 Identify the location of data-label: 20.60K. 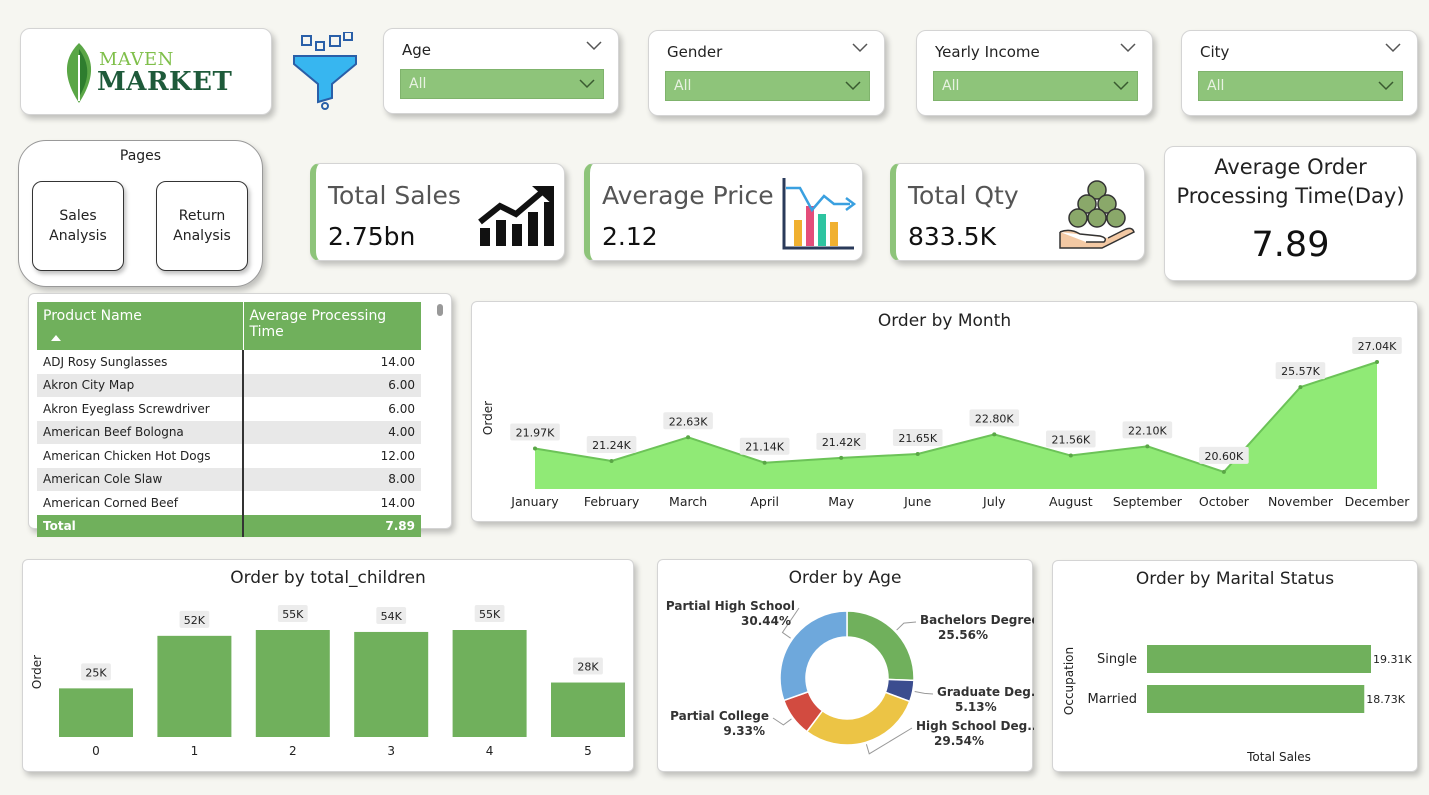
(1224, 456).